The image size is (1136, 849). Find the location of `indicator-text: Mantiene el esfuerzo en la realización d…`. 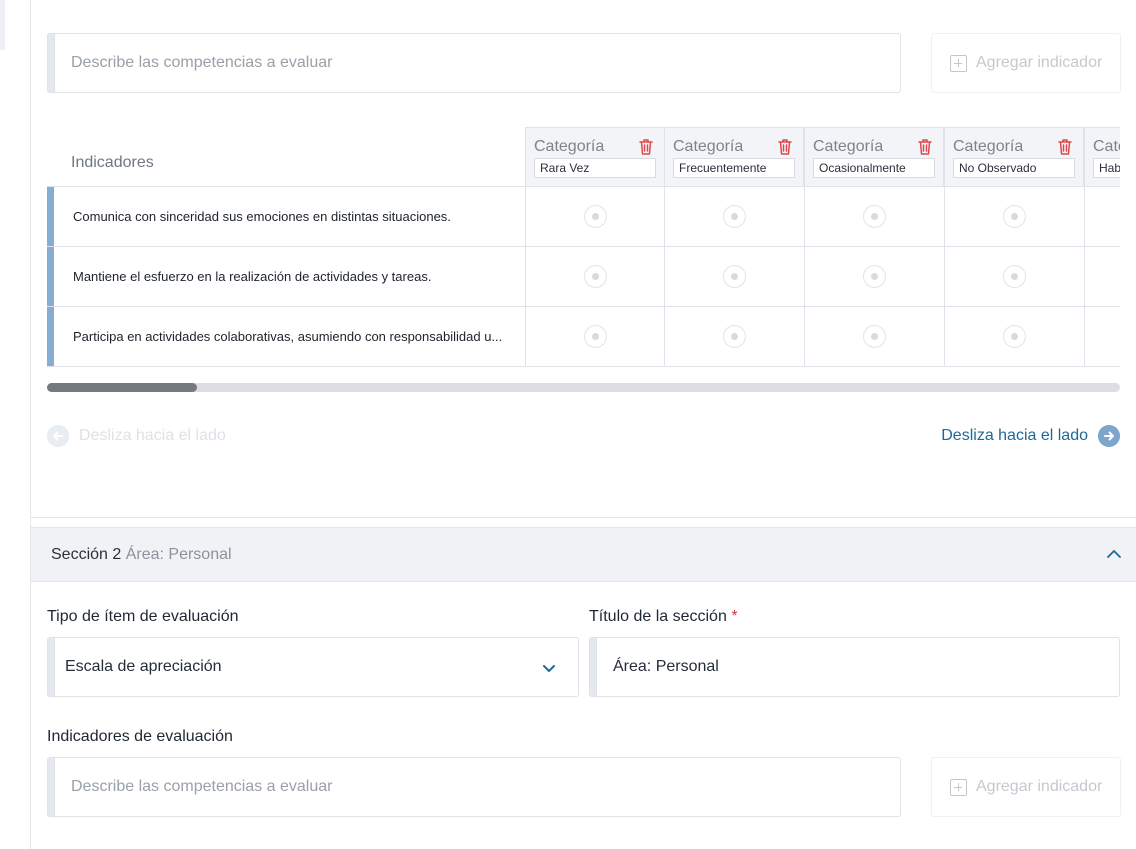

indicator-text: Mantiene el esfuerzo en la realización d… is located at coordinates (252, 276).